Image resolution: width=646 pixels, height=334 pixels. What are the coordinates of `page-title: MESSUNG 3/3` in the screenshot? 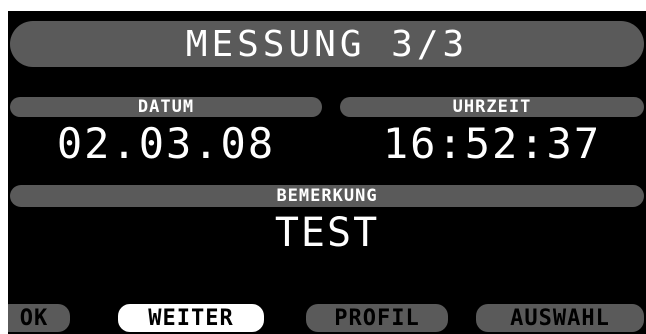 It's located at (327, 44).